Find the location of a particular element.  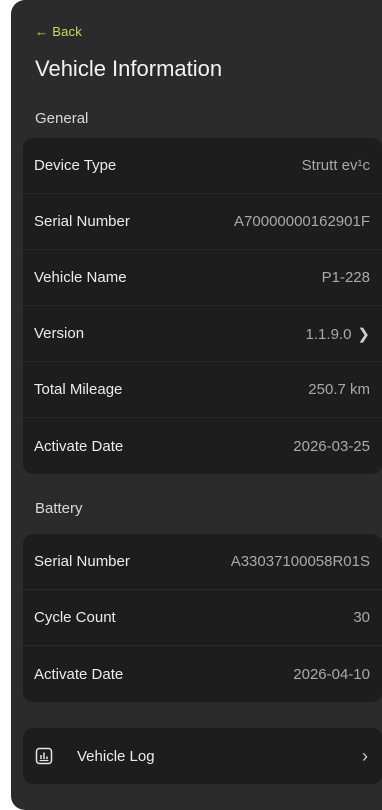

vehicle-log-button: Vehicle Log › is located at coordinates (202, 756).